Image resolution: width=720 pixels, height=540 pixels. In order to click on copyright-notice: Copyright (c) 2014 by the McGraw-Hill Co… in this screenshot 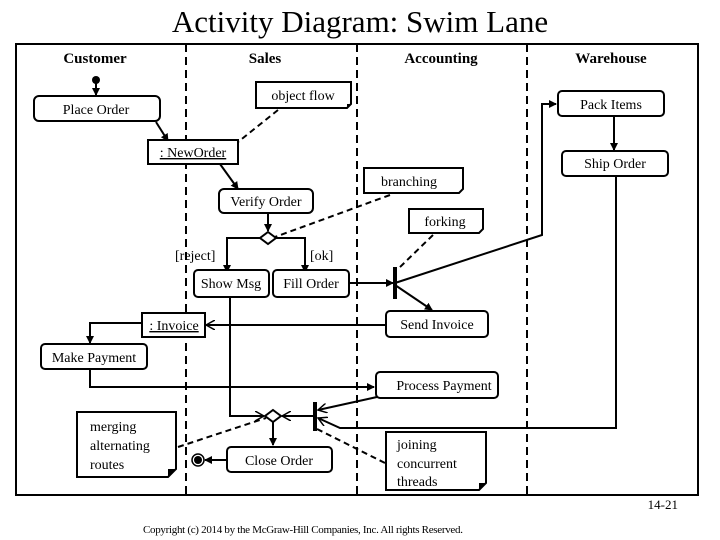, I will do `click(303, 530)`.